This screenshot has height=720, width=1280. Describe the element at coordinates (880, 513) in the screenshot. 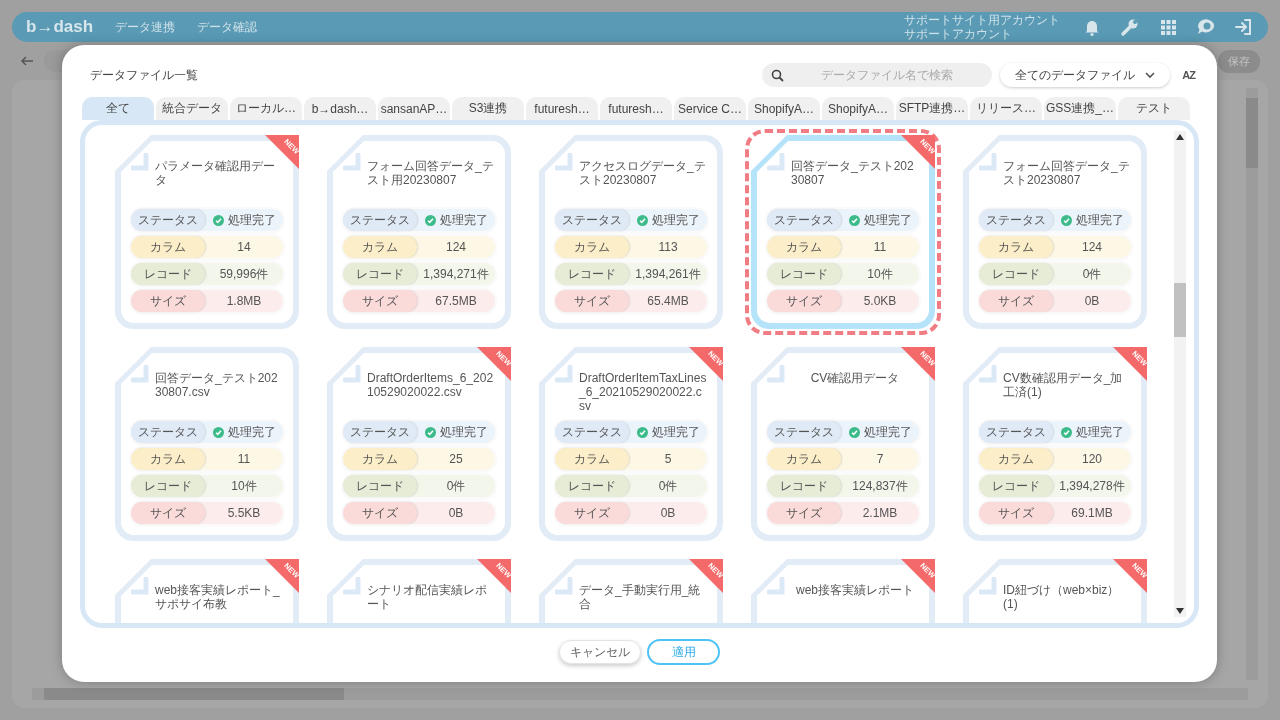

I see `stat-value: 2.1MB` at that location.